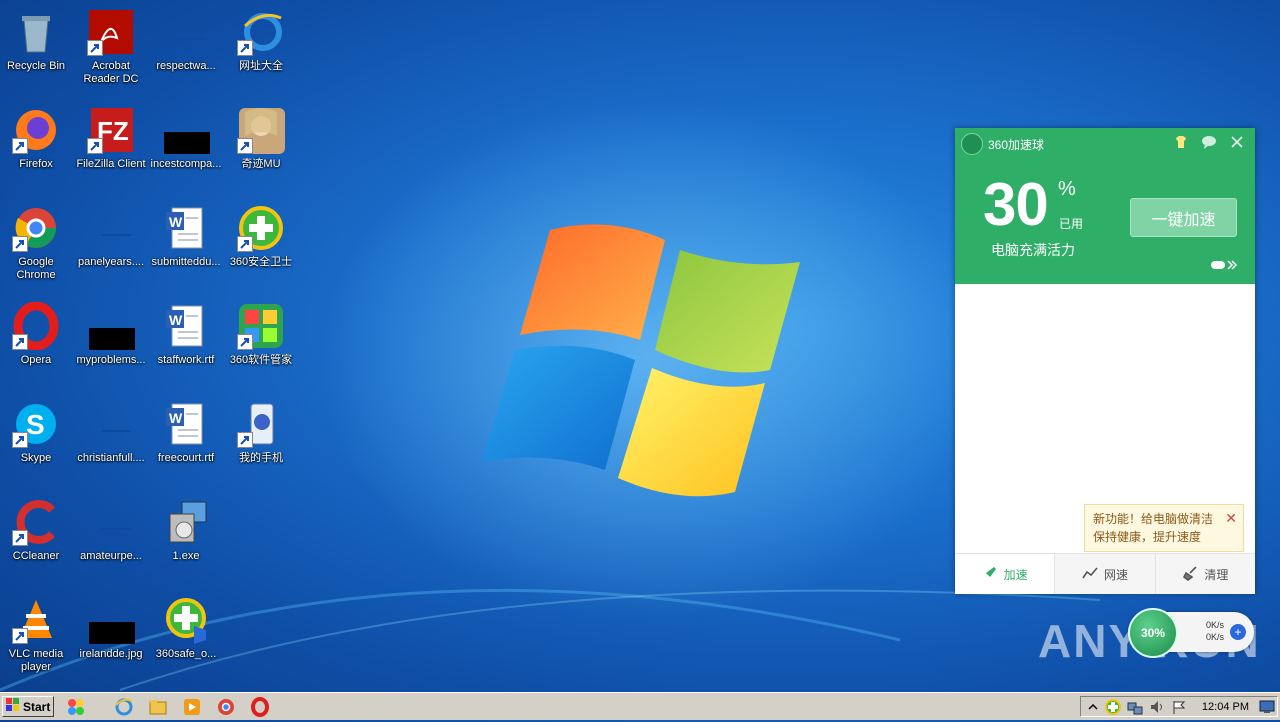  Describe the element at coordinates (111, 620) in the screenshot. I see `image-file-icon` at that location.